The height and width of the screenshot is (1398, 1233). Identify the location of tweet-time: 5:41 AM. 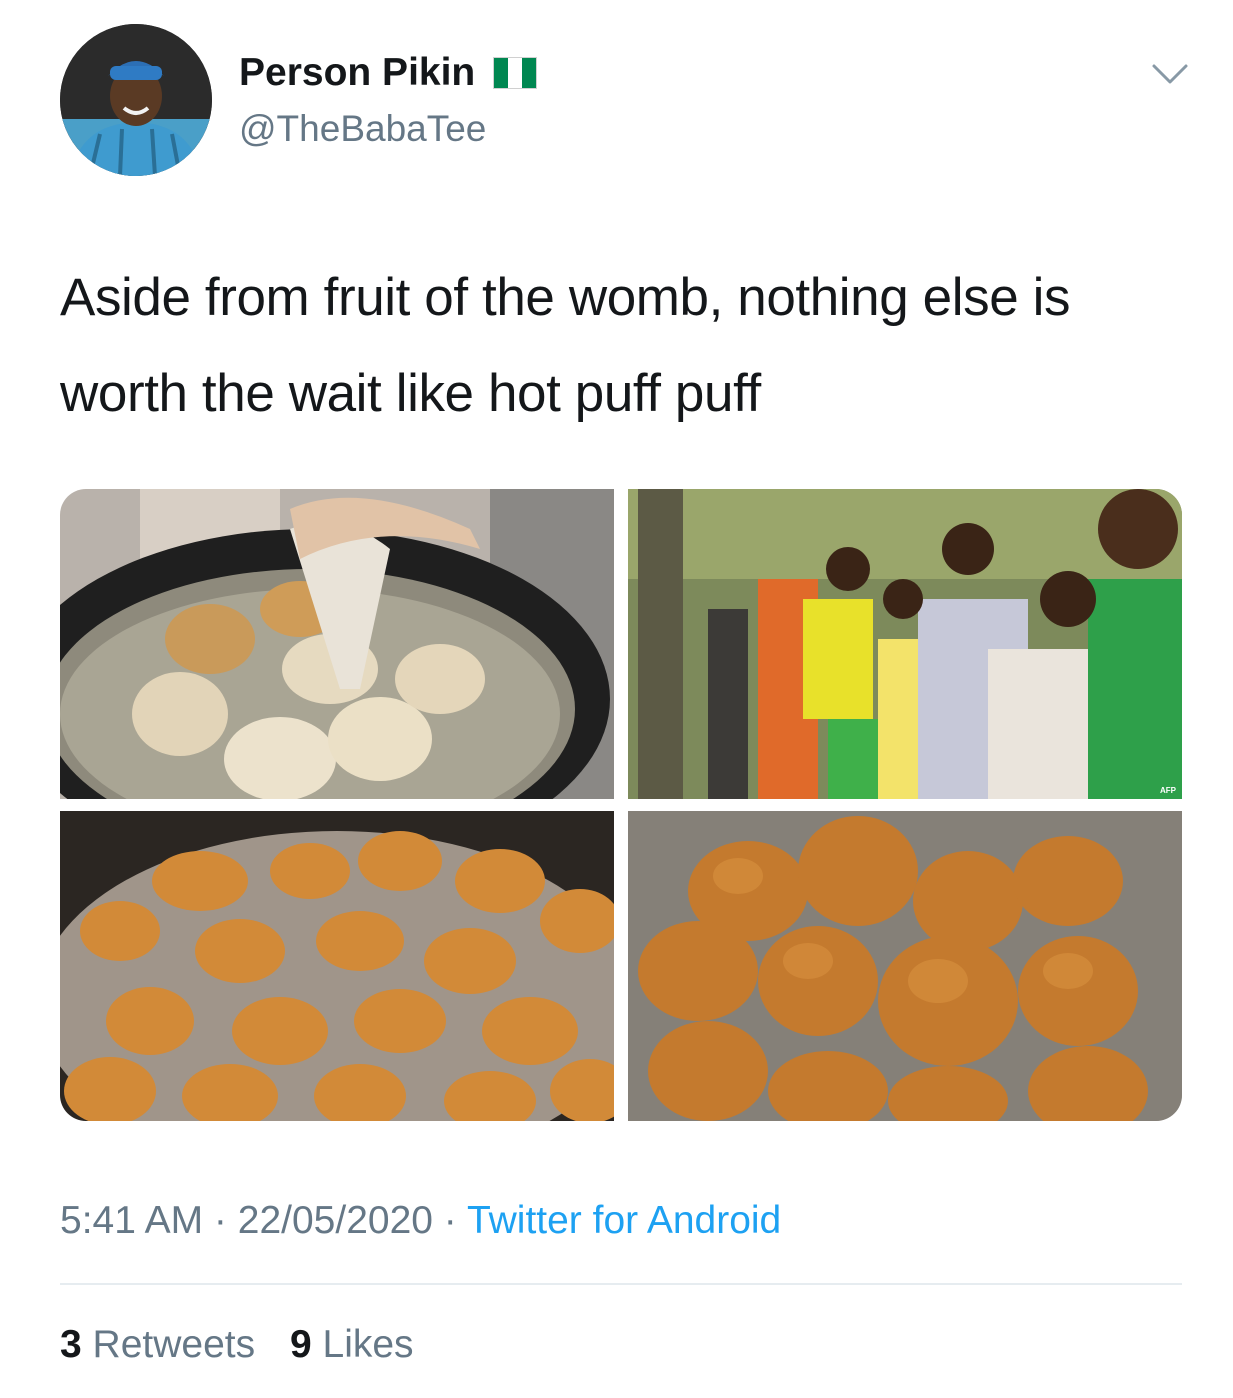
(131, 1220).